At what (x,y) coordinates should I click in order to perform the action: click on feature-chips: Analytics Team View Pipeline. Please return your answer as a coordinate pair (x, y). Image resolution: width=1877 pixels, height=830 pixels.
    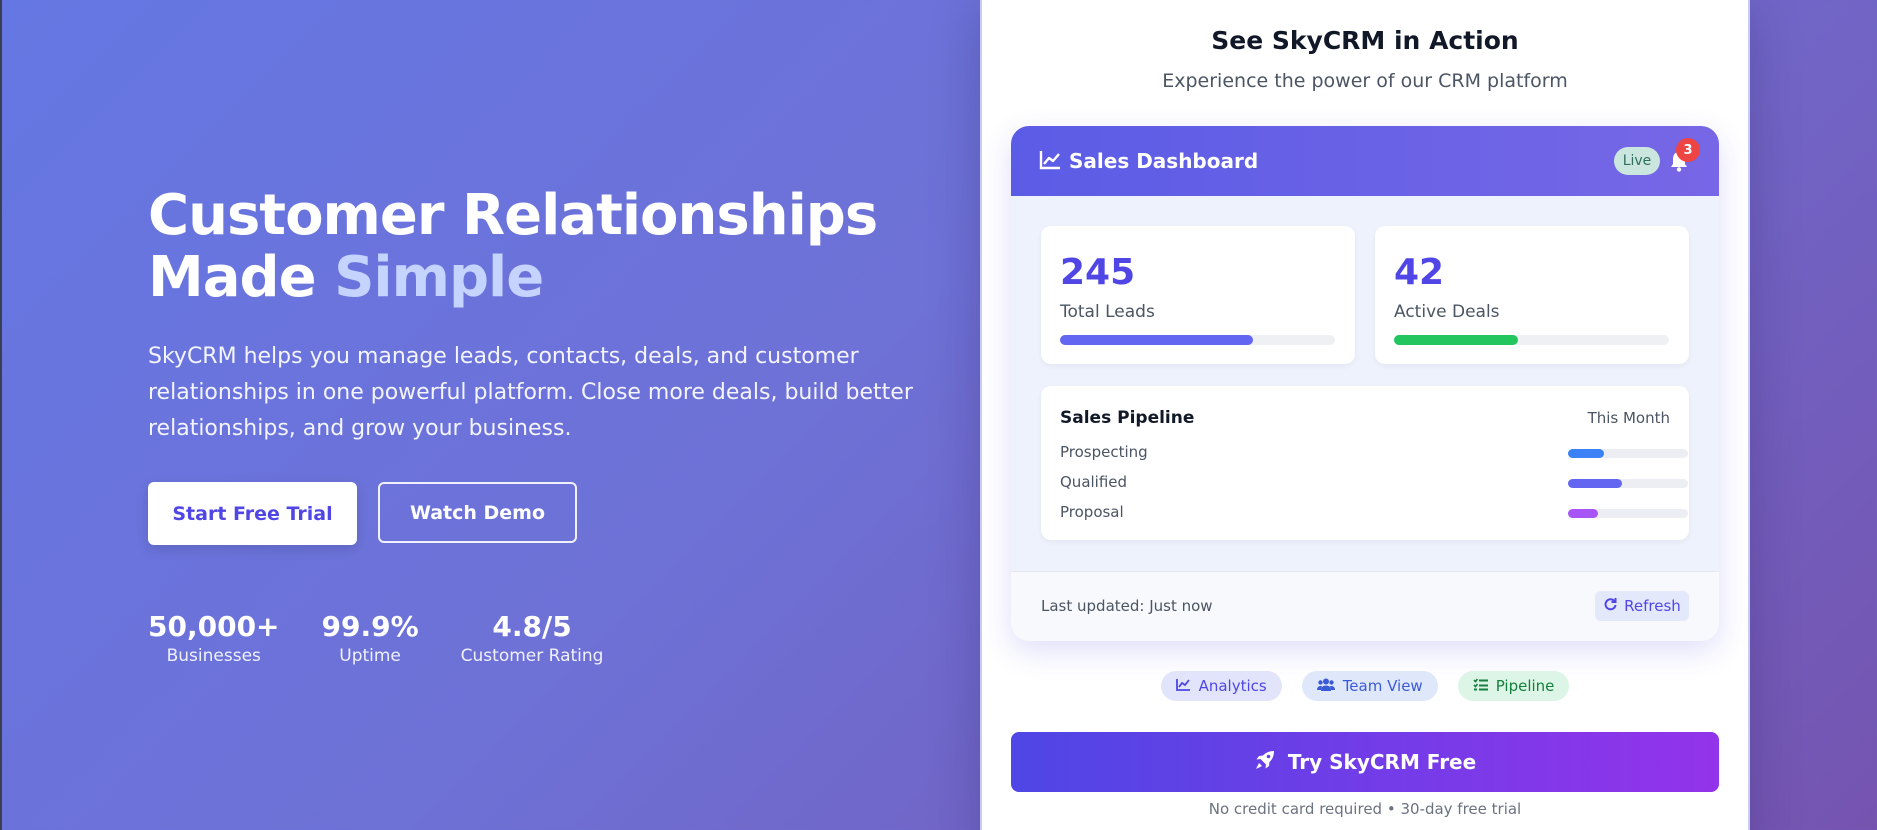
    Looking at the image, I should click on (1365, 686).